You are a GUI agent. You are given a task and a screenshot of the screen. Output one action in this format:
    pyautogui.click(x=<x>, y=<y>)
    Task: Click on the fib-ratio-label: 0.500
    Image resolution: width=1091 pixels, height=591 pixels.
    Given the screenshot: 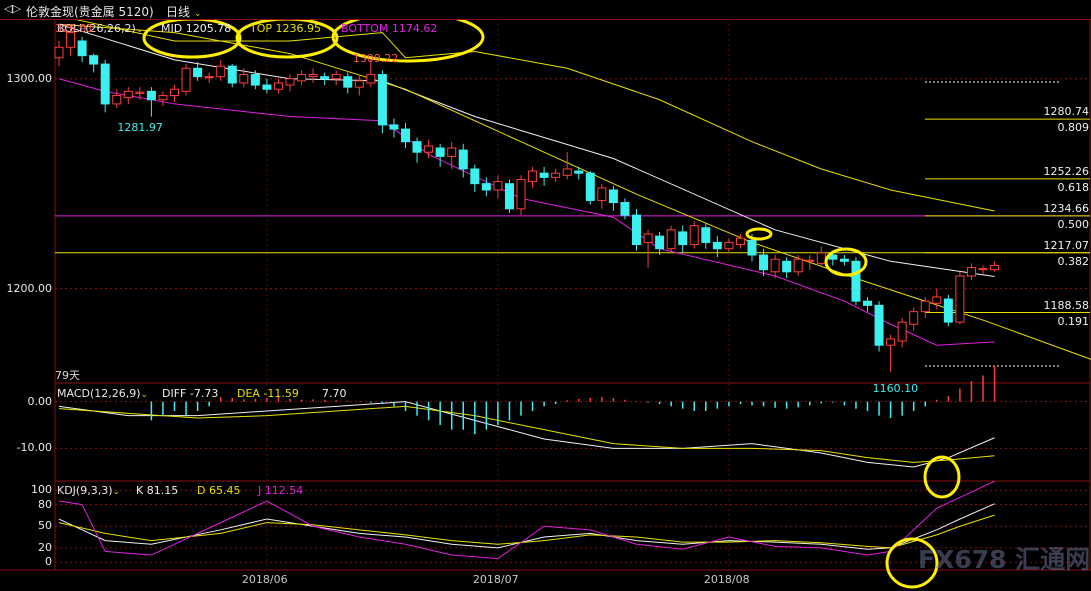 What is the action you would take?
    pyautogui.click(x=1073, y=224)
    